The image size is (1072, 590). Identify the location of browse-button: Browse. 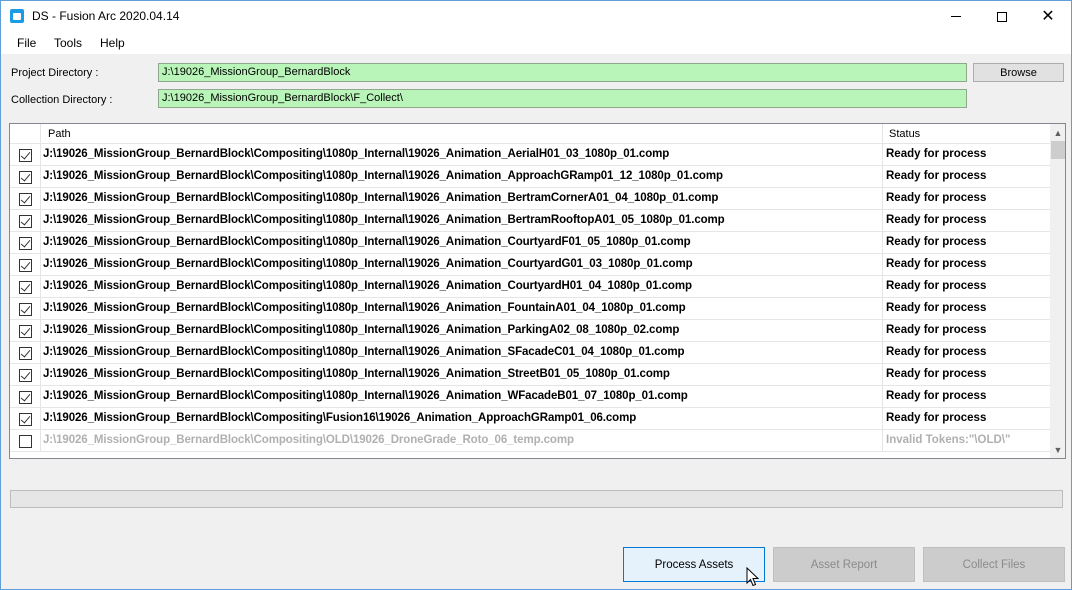
(1018, 72).